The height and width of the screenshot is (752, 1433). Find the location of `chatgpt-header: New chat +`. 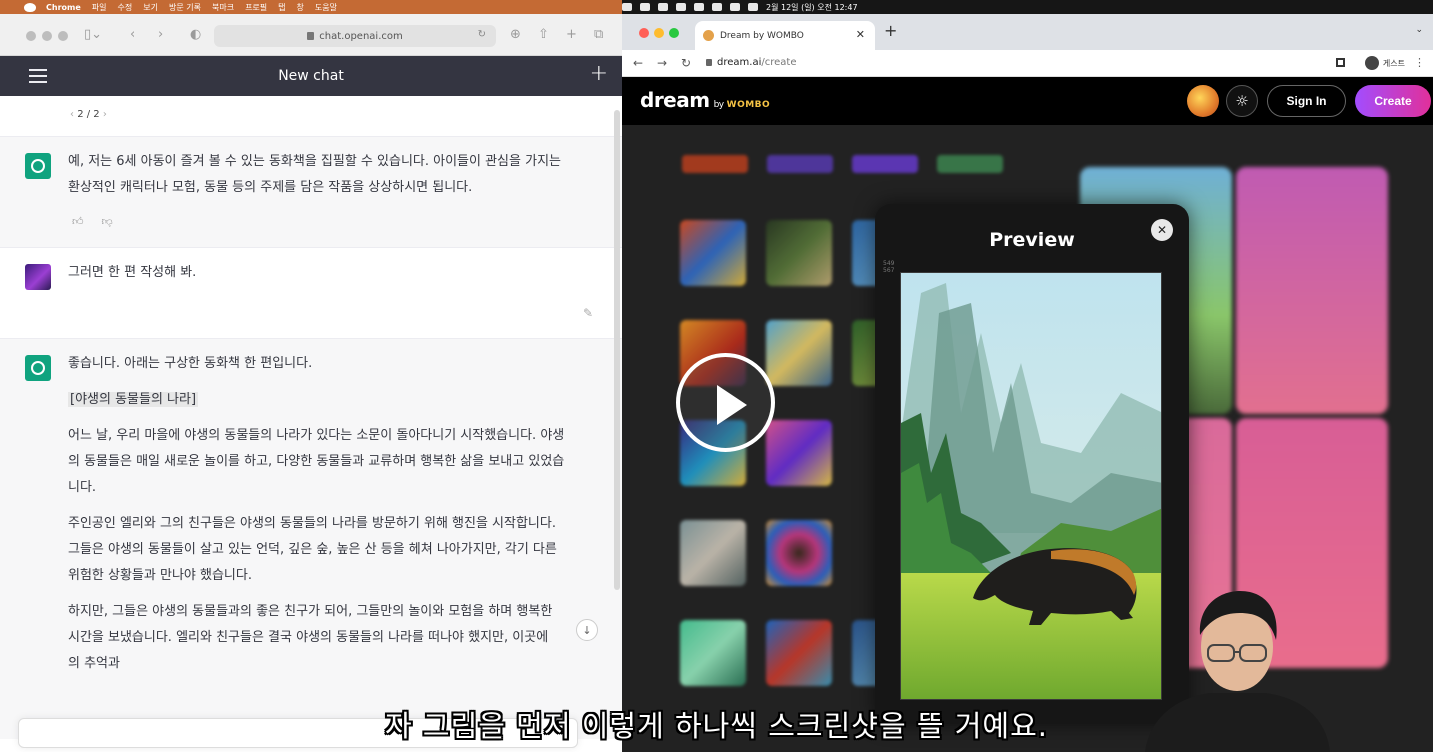

chatgpt-header: New chat + is located at coordinates (311, 76).